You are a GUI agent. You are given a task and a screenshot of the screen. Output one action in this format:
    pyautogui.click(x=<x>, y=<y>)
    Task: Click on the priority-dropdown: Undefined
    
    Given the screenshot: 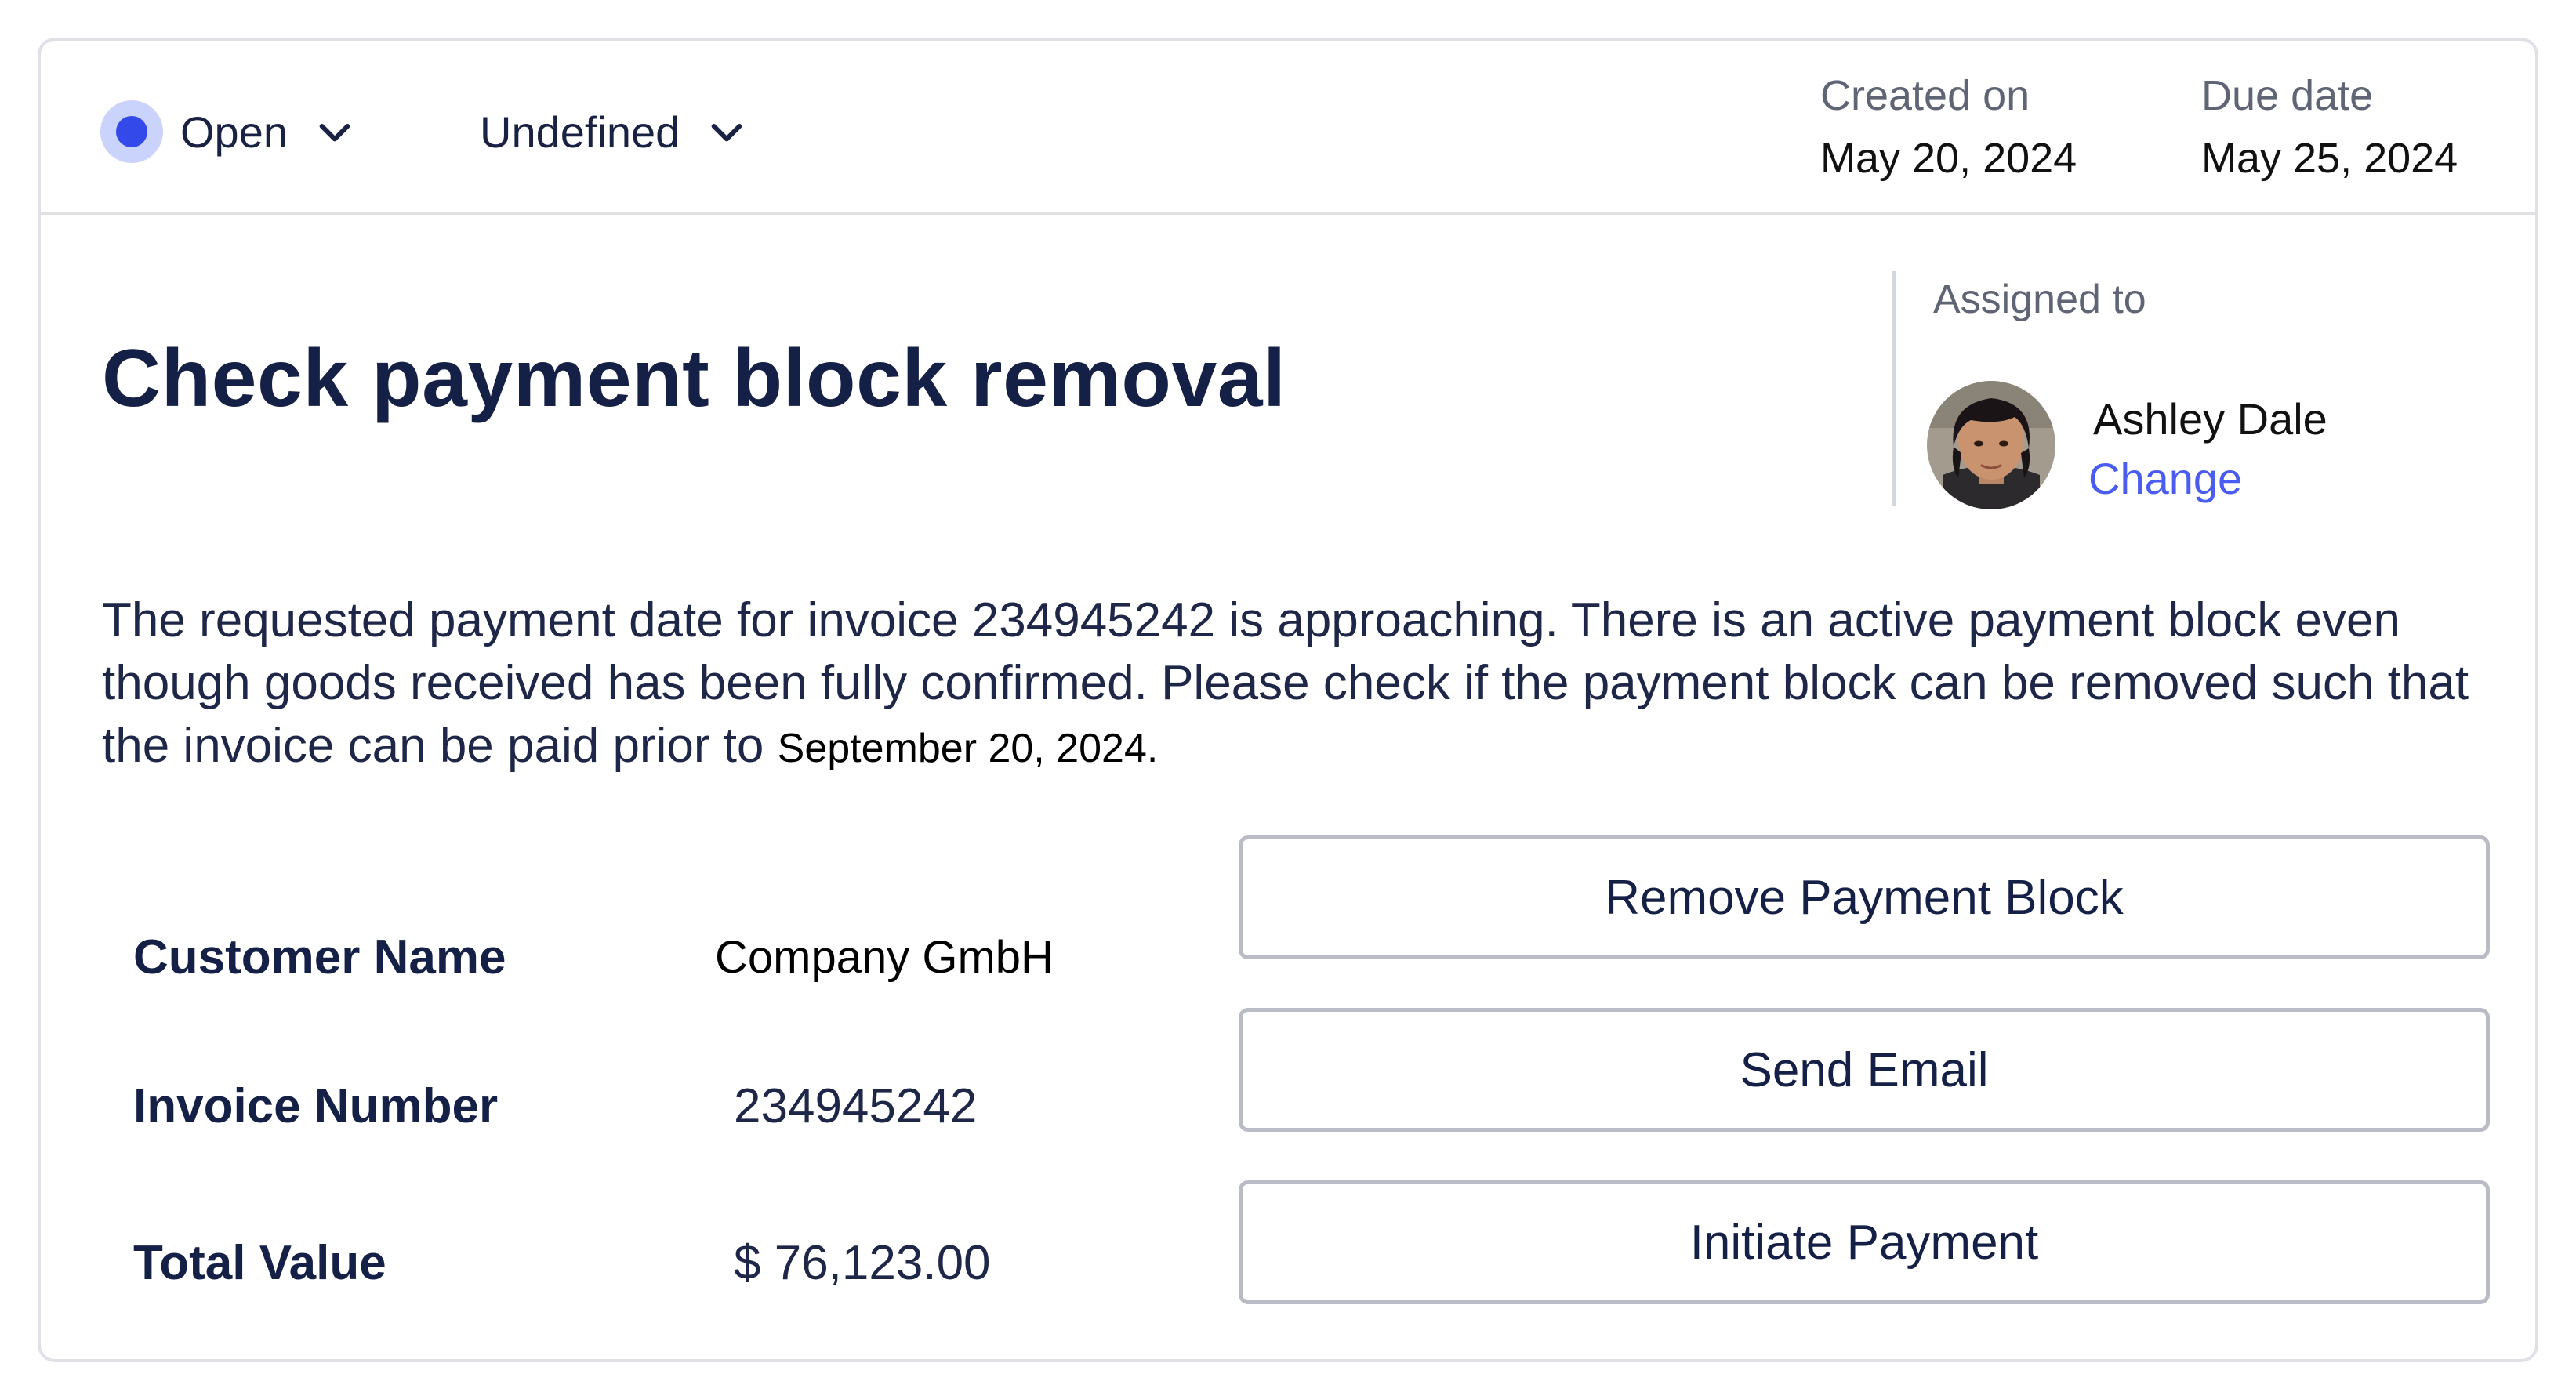 What is the action you would take?
    pyautogui.click(x=614, y=132)
    